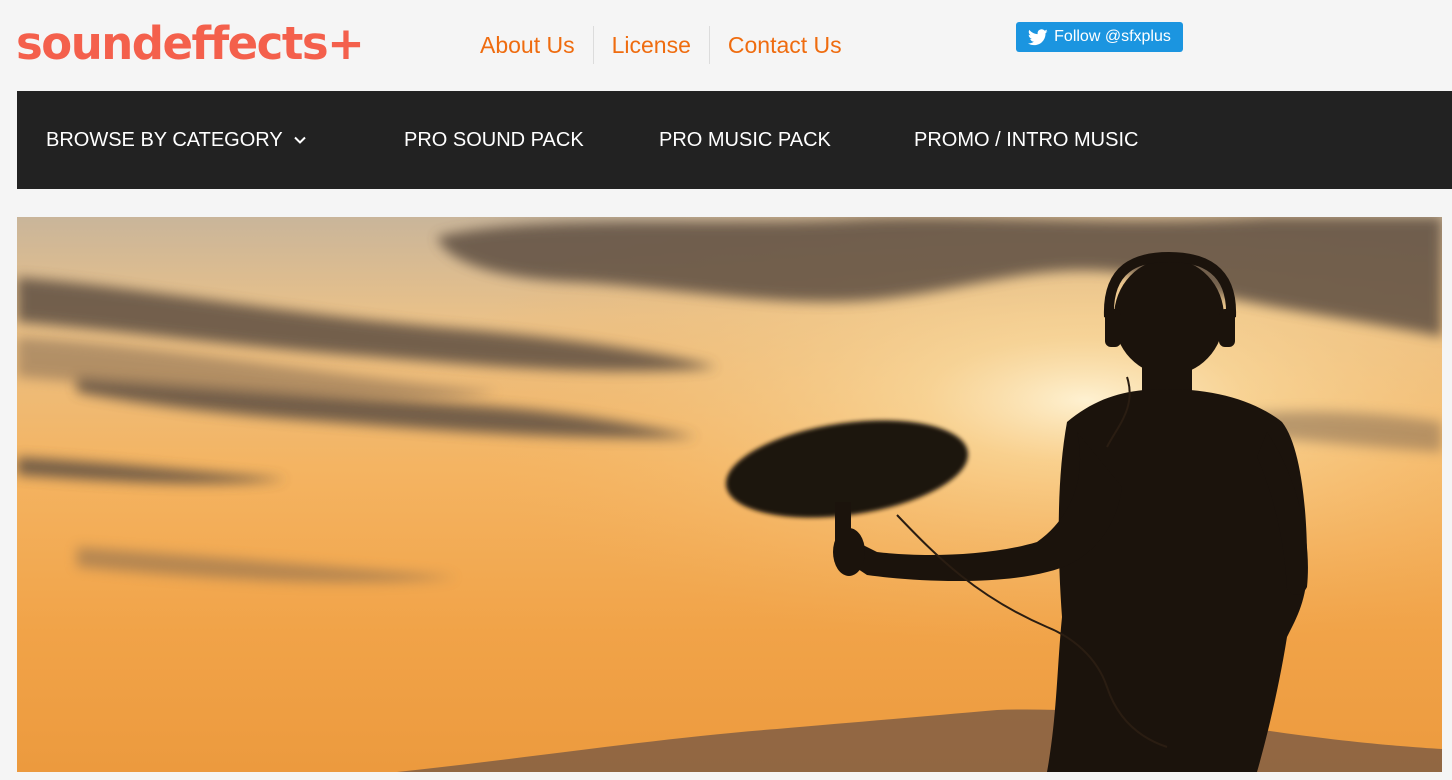 The height and width of the screenshot is (780, 1452). I want to click on nav-label: PRO MUSIC PACK, so click(745, 139).